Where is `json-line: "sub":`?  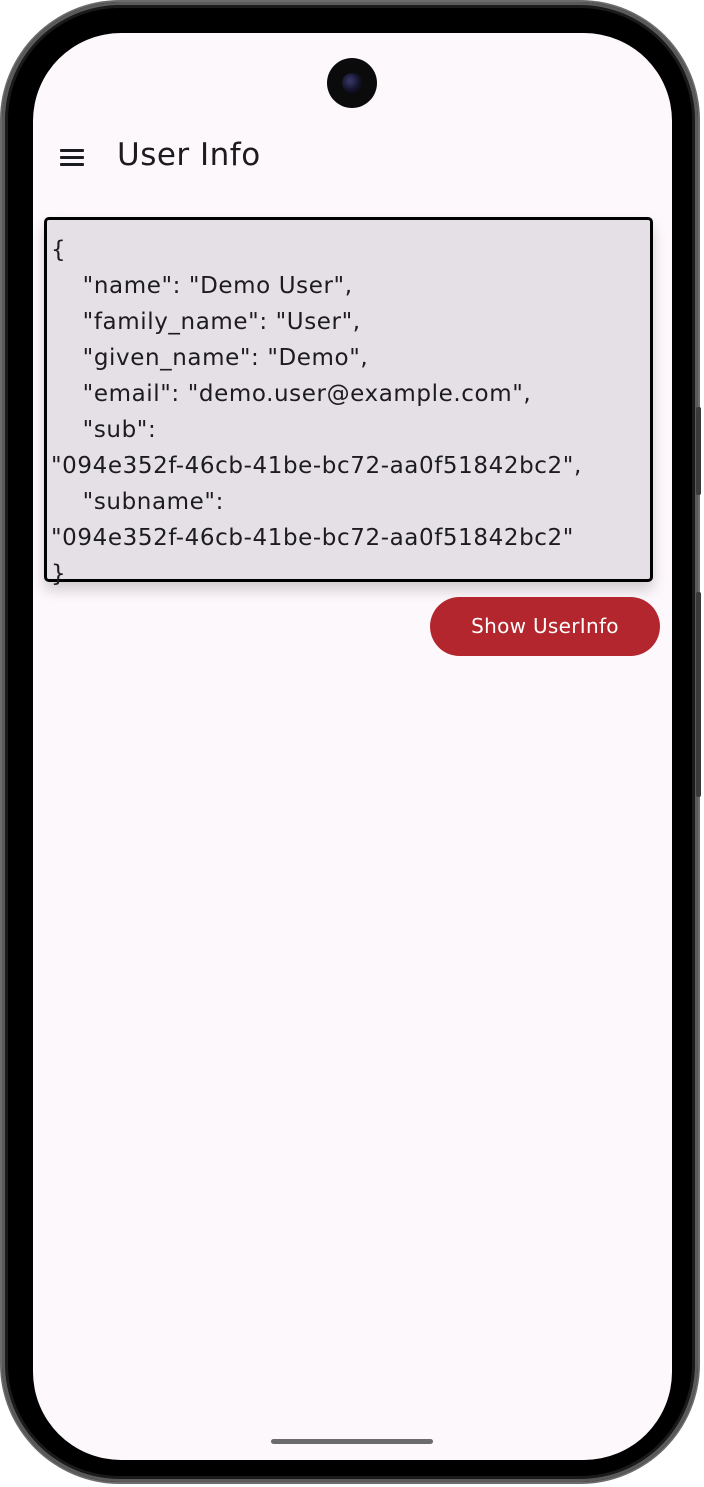 json-line: "sub": is located at coordinates (104, 430).